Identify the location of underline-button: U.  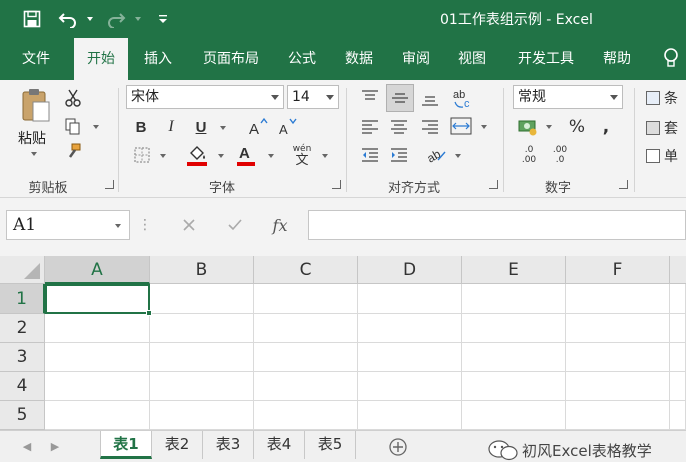
(201, 127).